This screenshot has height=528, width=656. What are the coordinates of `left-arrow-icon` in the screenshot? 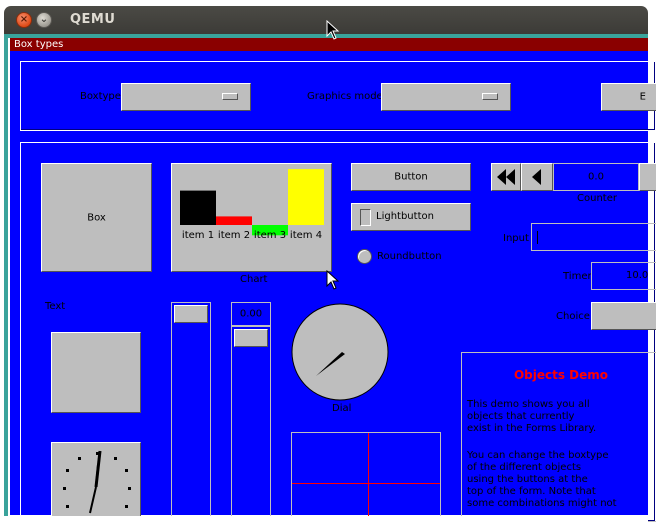 It's located at (536, 177).